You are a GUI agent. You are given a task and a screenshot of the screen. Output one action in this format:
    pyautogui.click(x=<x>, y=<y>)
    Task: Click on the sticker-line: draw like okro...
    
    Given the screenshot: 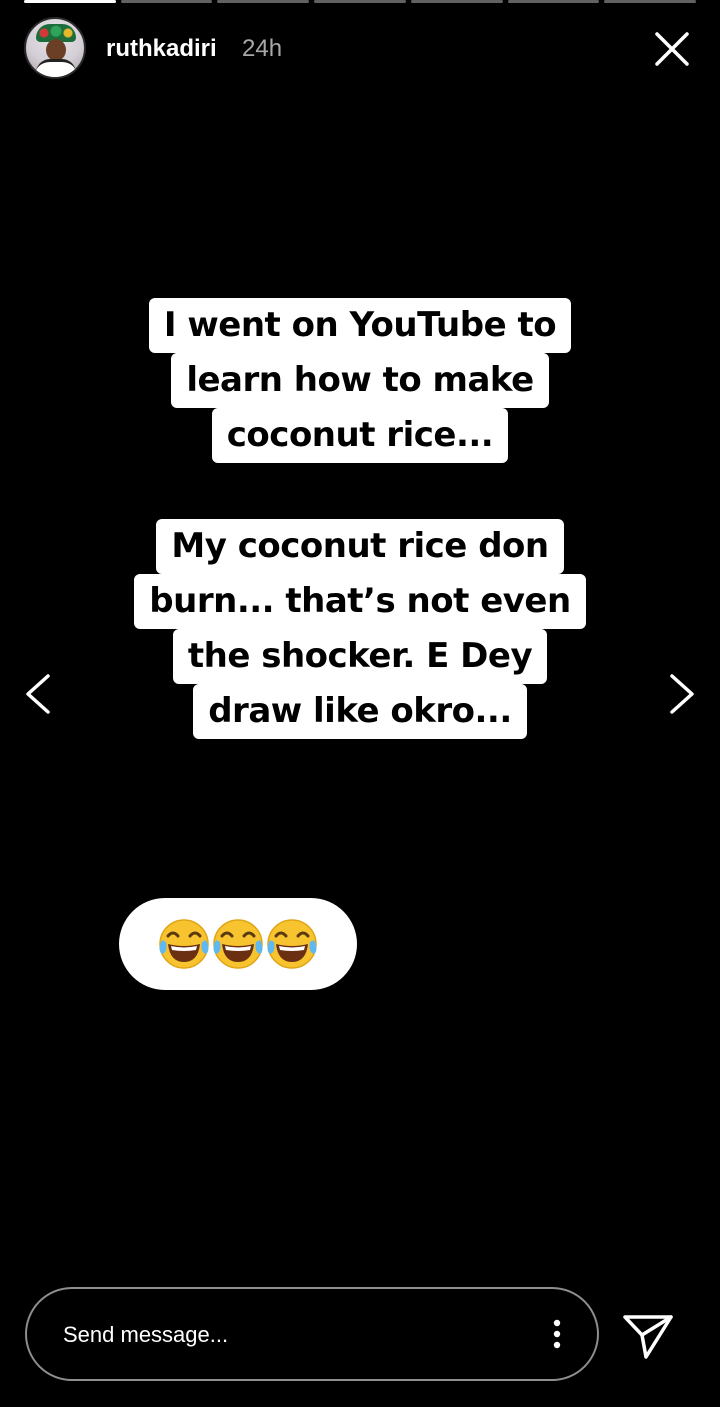 What is the action you would take?
    pyautogui.click(x=360, y=711)
    